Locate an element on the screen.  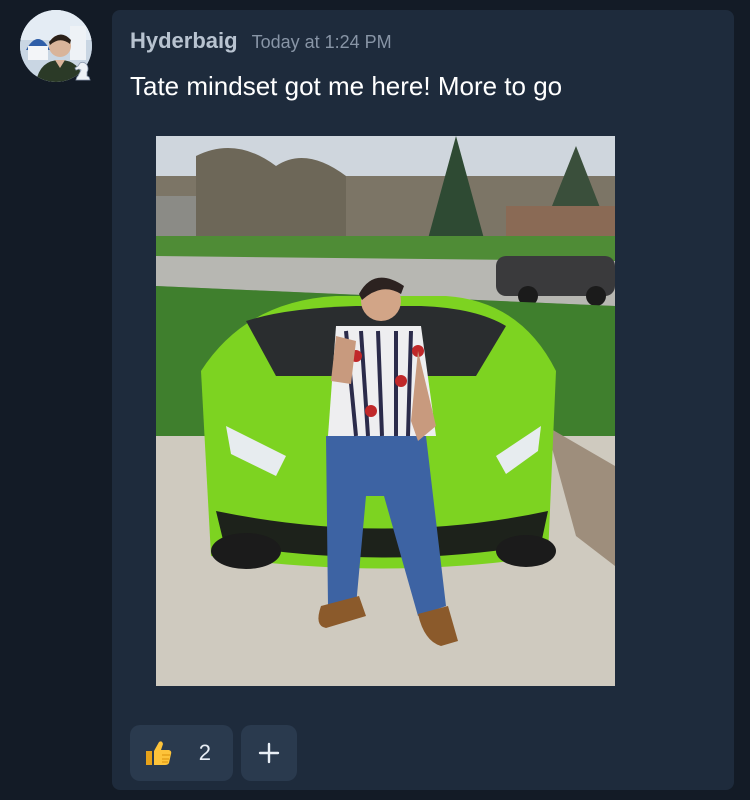
thumbs-up-reaction-button: 2 is located at coordinates (181, 753).